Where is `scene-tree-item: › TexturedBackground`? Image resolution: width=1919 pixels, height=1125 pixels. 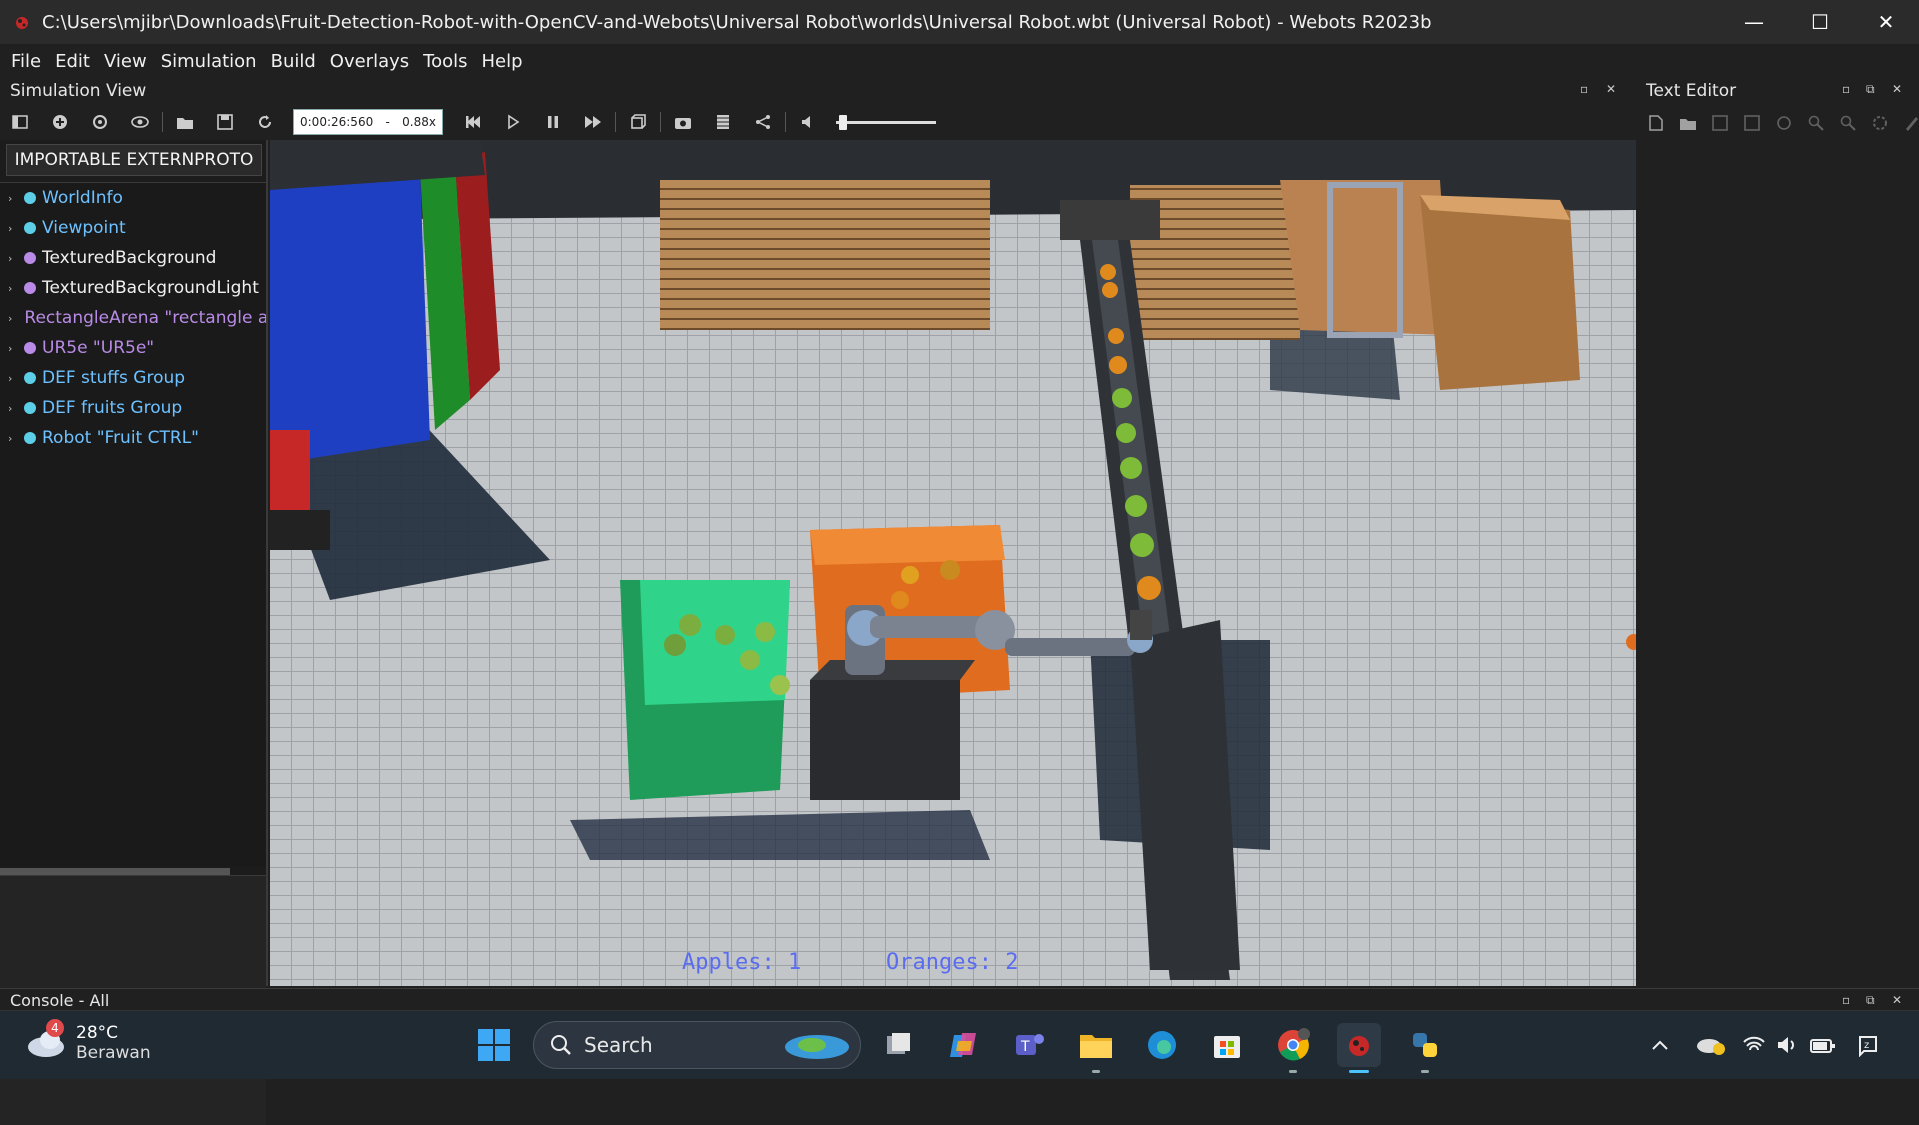
scene-tree-item: › TexturedBackground is located at coordinates (133, 258).